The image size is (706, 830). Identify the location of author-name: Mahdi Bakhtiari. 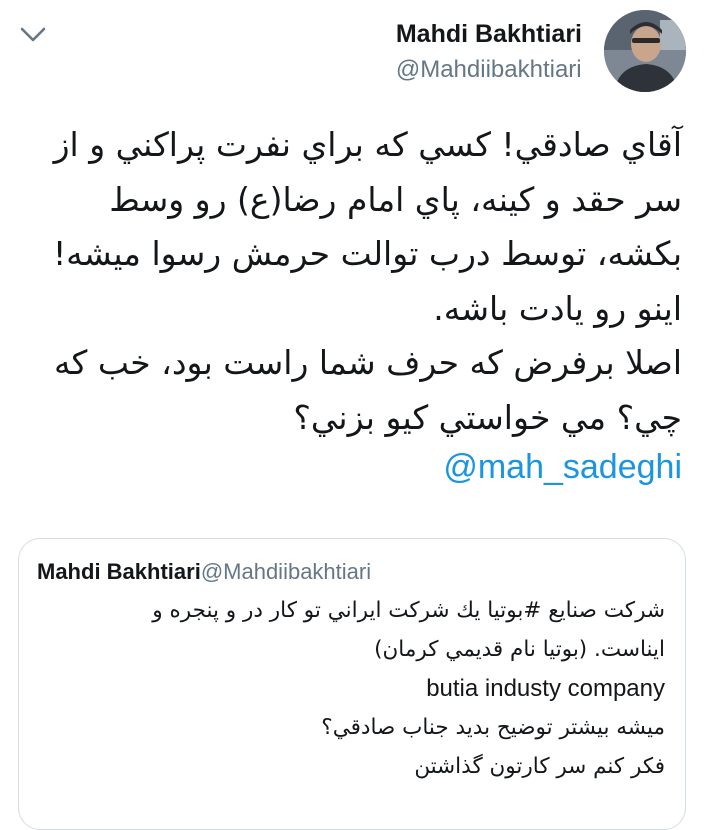
(489, 34).